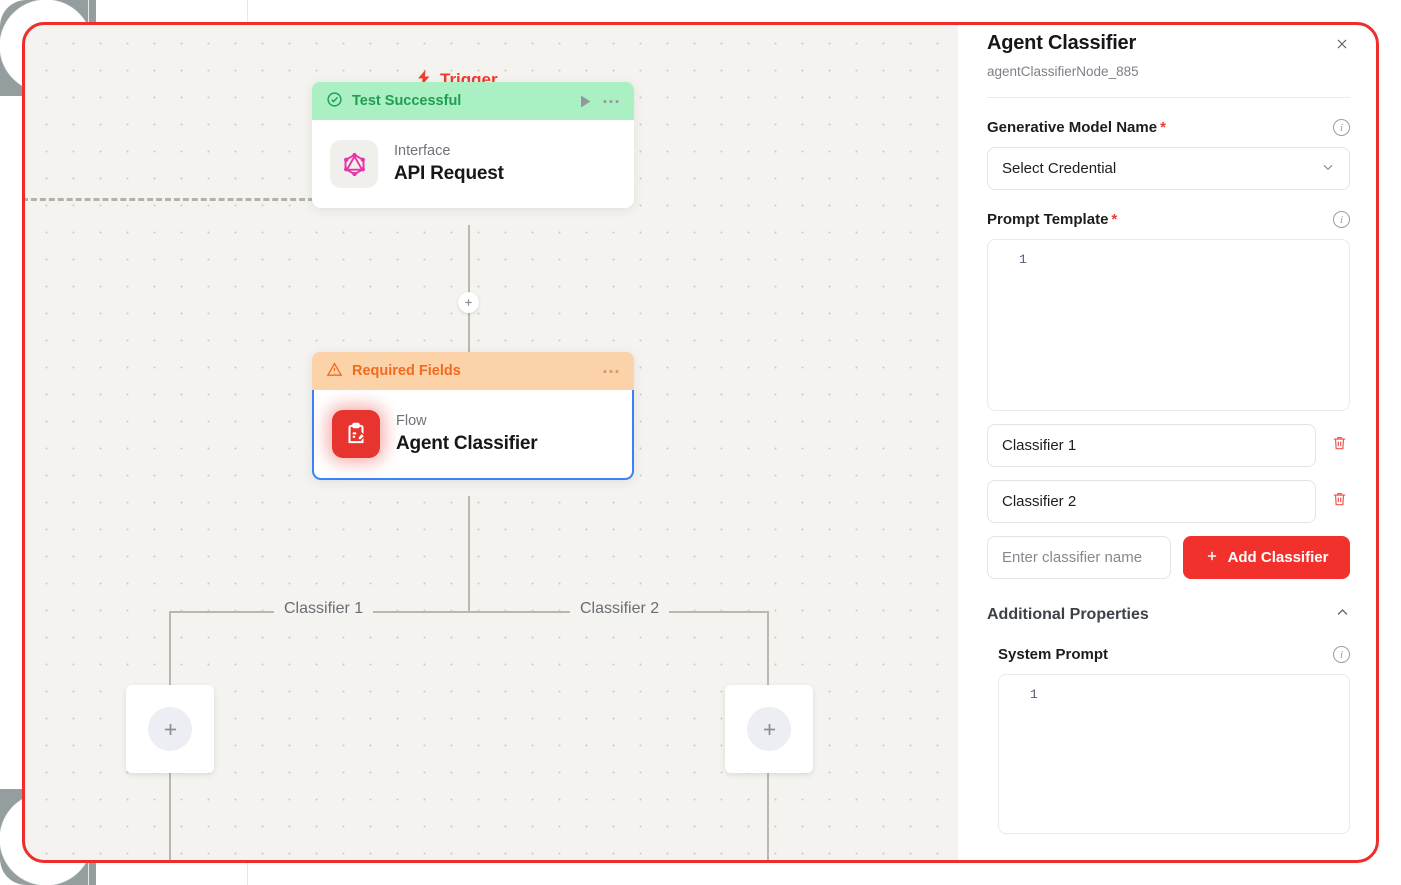  Describe the element at coordinates (356, 434) in the screenshot. I see `clipboard-edit-icon` at that location.